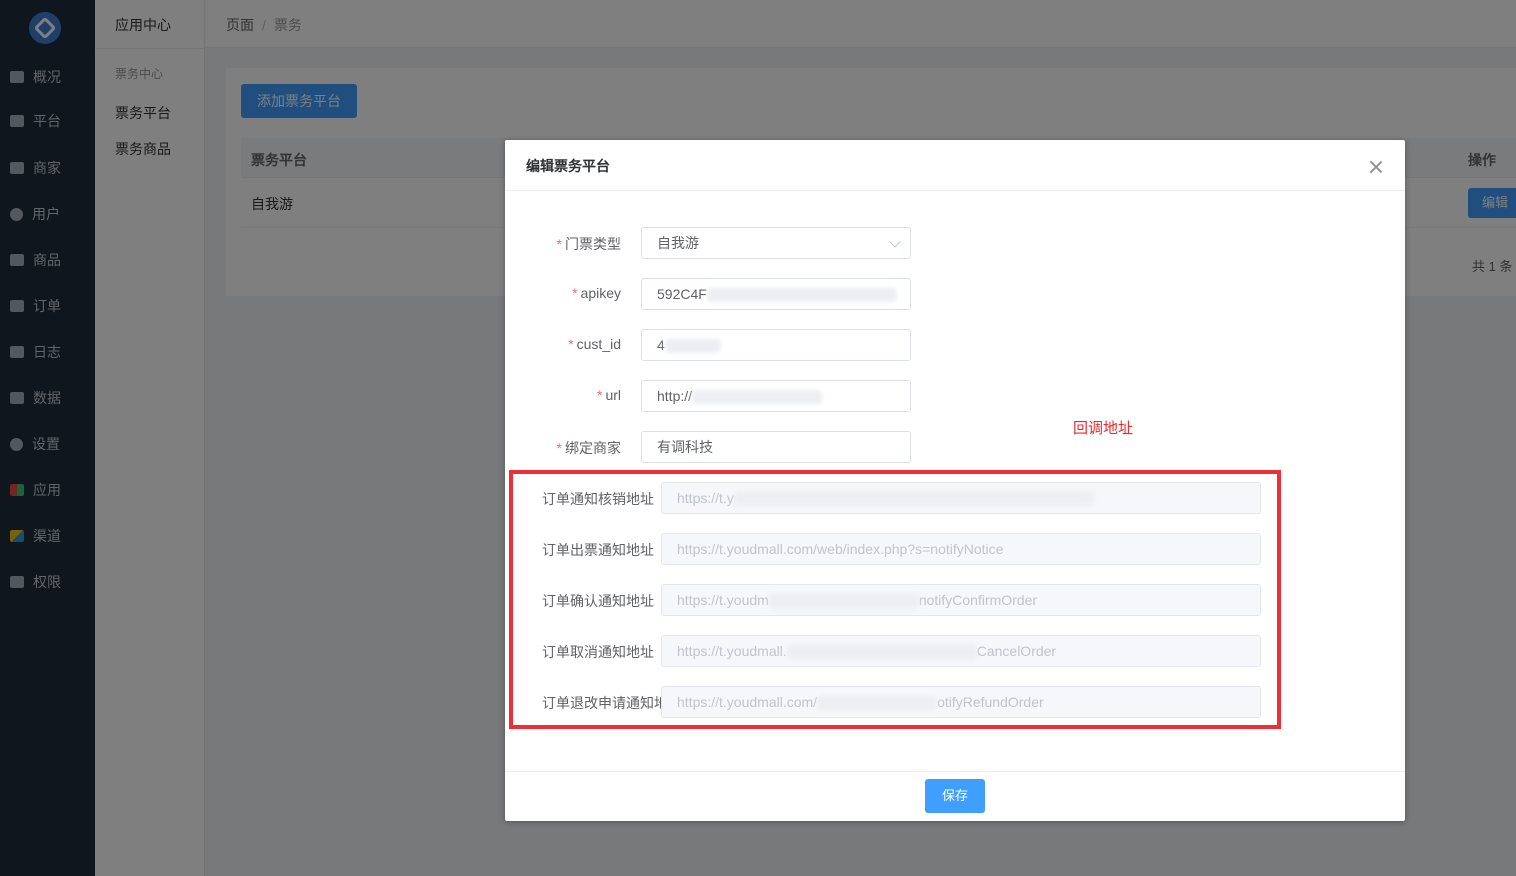  I want to click on dialog-header-divider, so click(955, 190).